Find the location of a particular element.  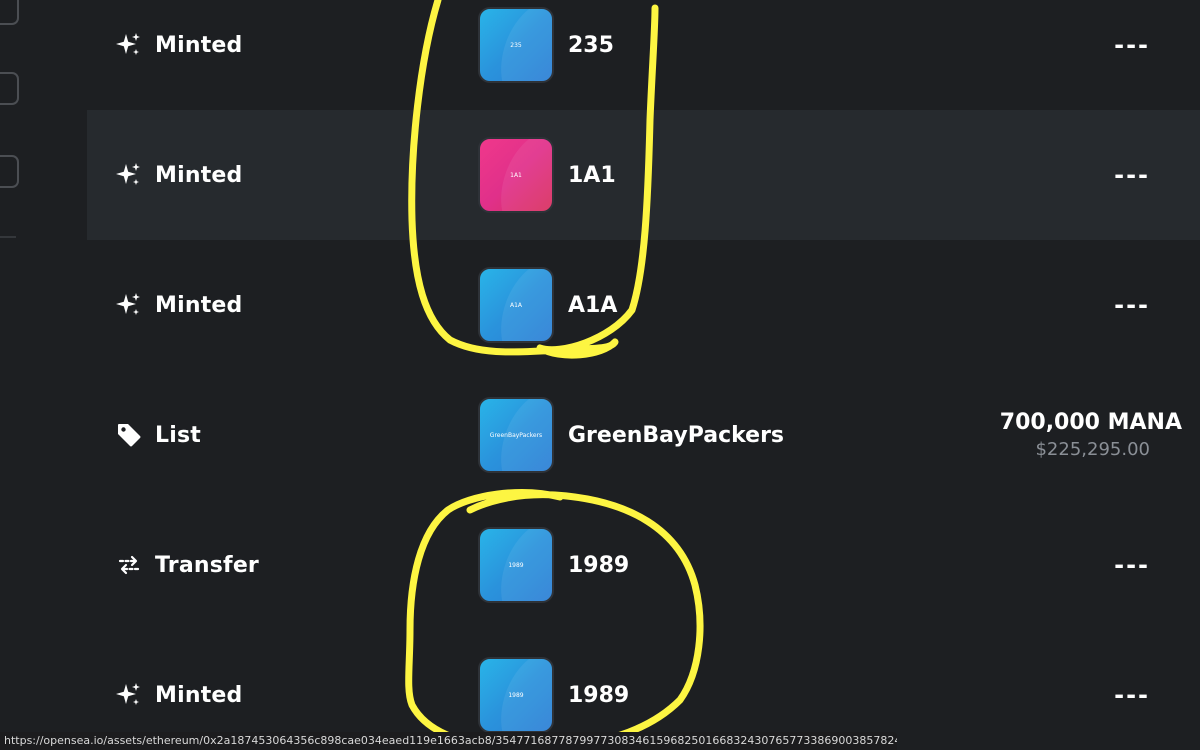

thumbnail-label: GreenBayPackers is located at coordinates (516, 435).